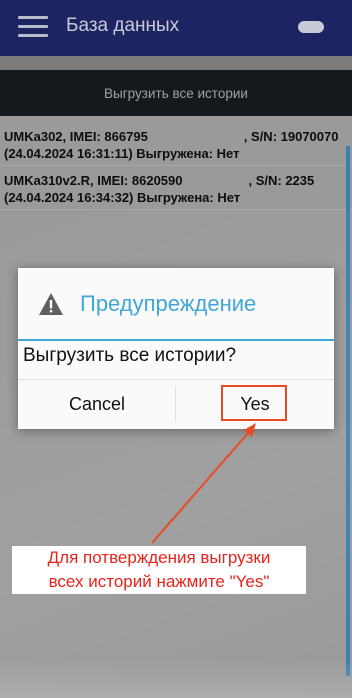 The width and height of the screenshot is (352, 698). I want to click on warning-icon, so click(51, 304).